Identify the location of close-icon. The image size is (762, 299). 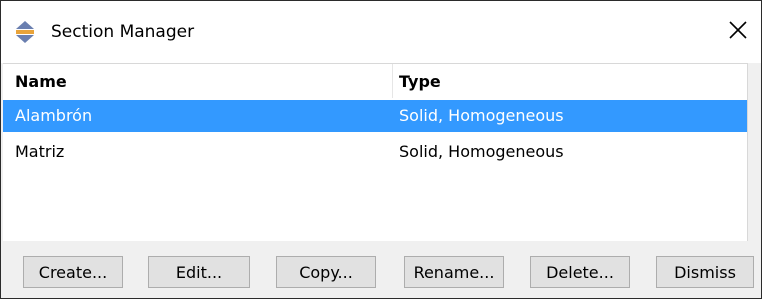
(738, 32).